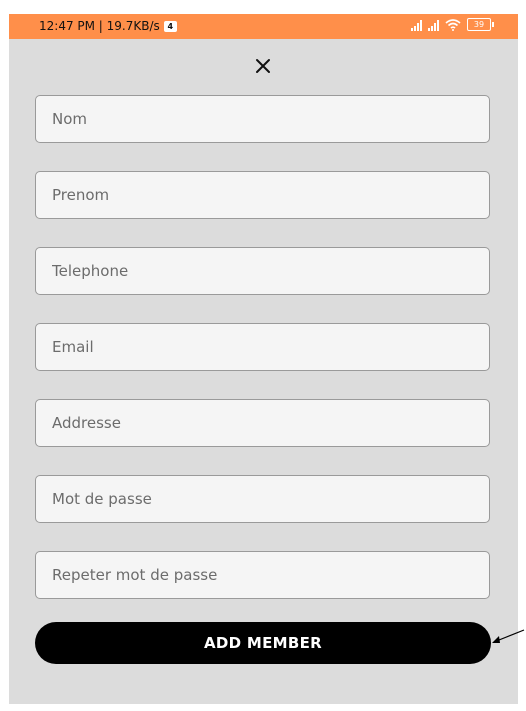 Image resolution: width=526 pixels, height=711 pixels. I want to click on prenom-input, so click(262, 195).